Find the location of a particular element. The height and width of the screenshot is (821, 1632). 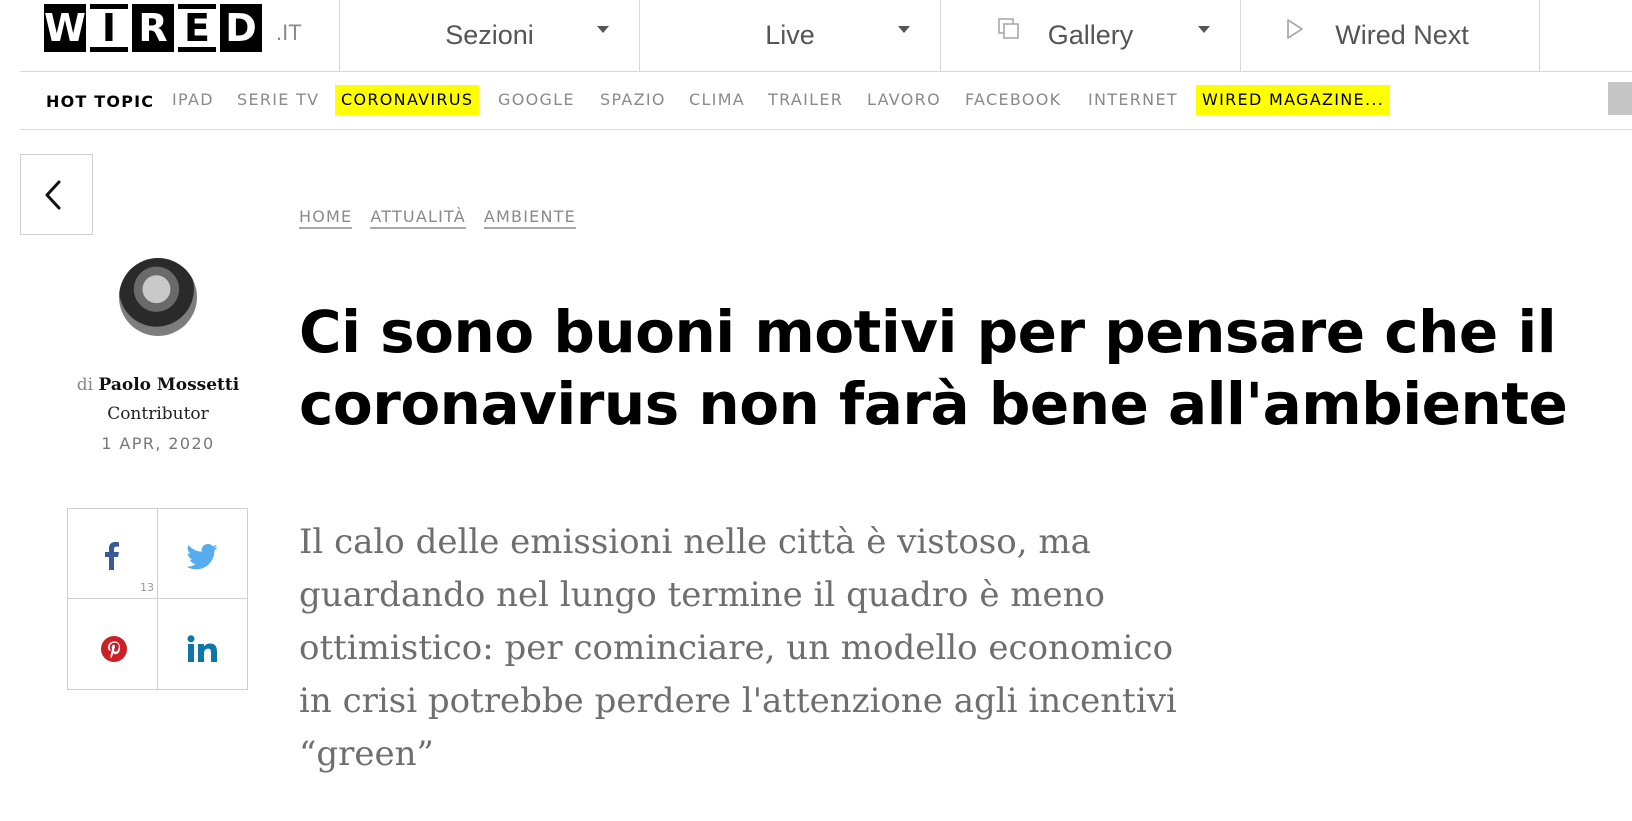

logo-letter-w: W is located at coordinates (65, 28).